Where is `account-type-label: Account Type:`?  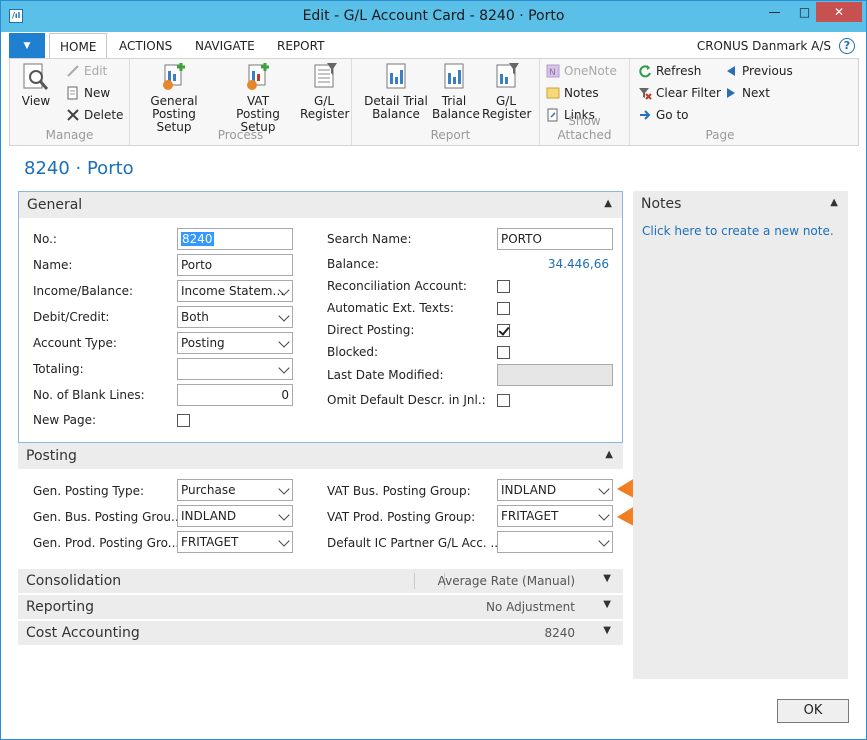
account-type-label: Account Type: is located at coordinates (75, 343).